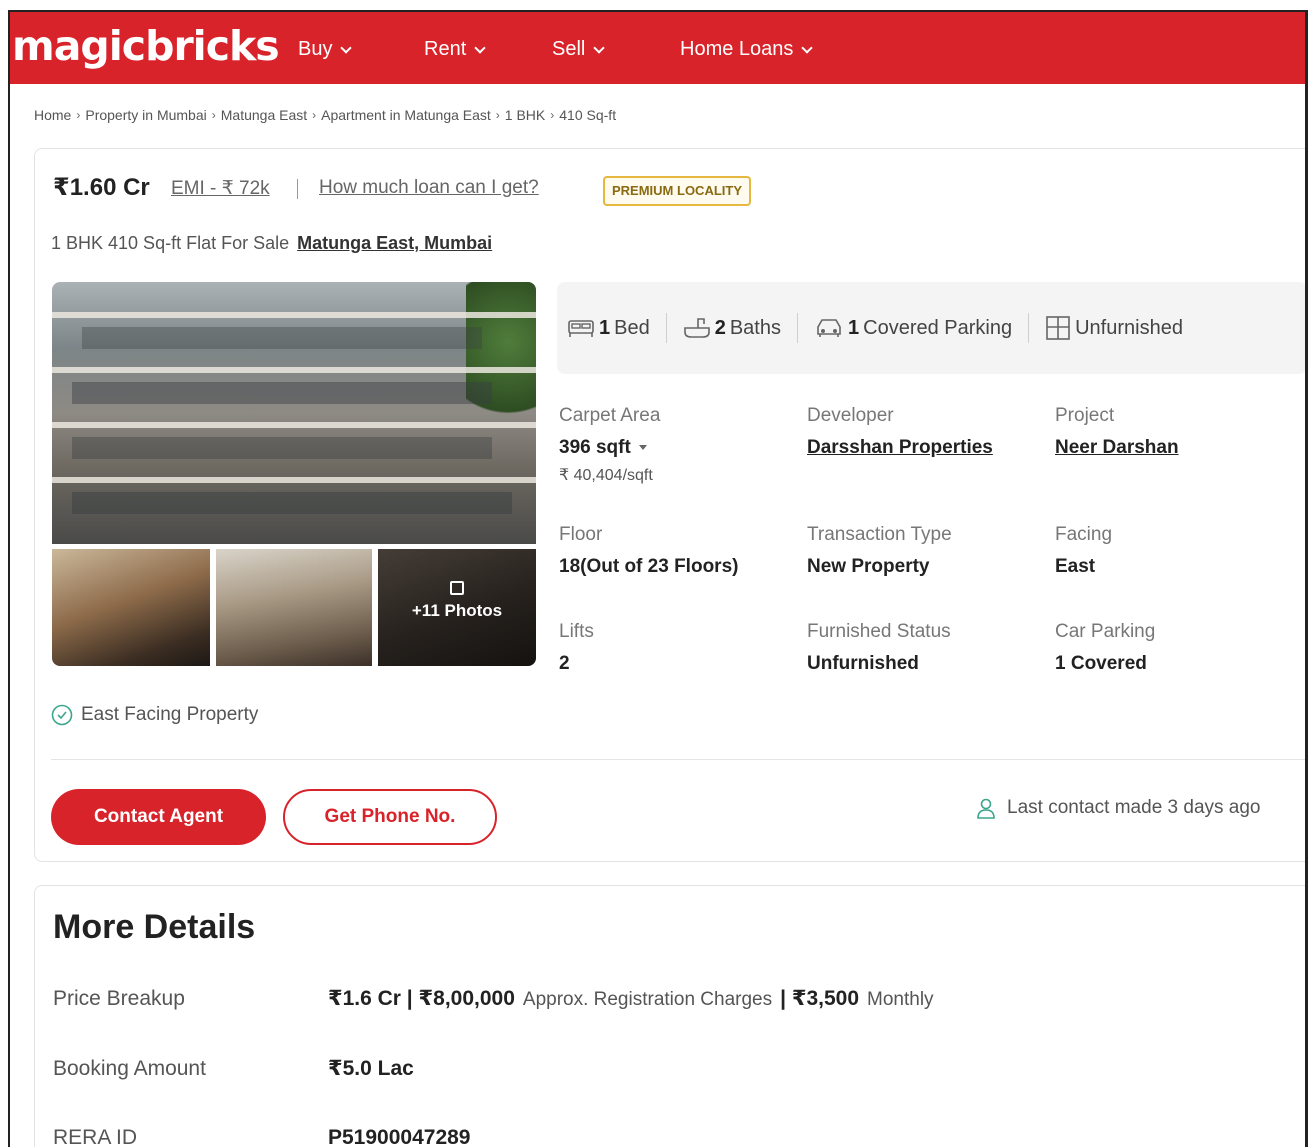 The image size is (1313, 1147). I want to click on booking-amount-row: Booking Amount ₹5.0 Lac, so click(233, 1068).